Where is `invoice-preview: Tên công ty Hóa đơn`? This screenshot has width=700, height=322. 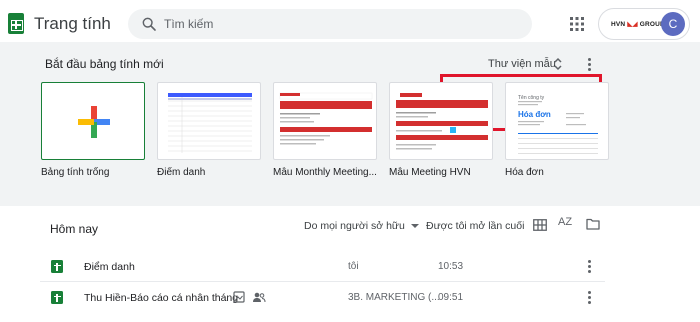 invoice-preview: Tên công ty Hóa đơn is located at coordinates (558, 124).